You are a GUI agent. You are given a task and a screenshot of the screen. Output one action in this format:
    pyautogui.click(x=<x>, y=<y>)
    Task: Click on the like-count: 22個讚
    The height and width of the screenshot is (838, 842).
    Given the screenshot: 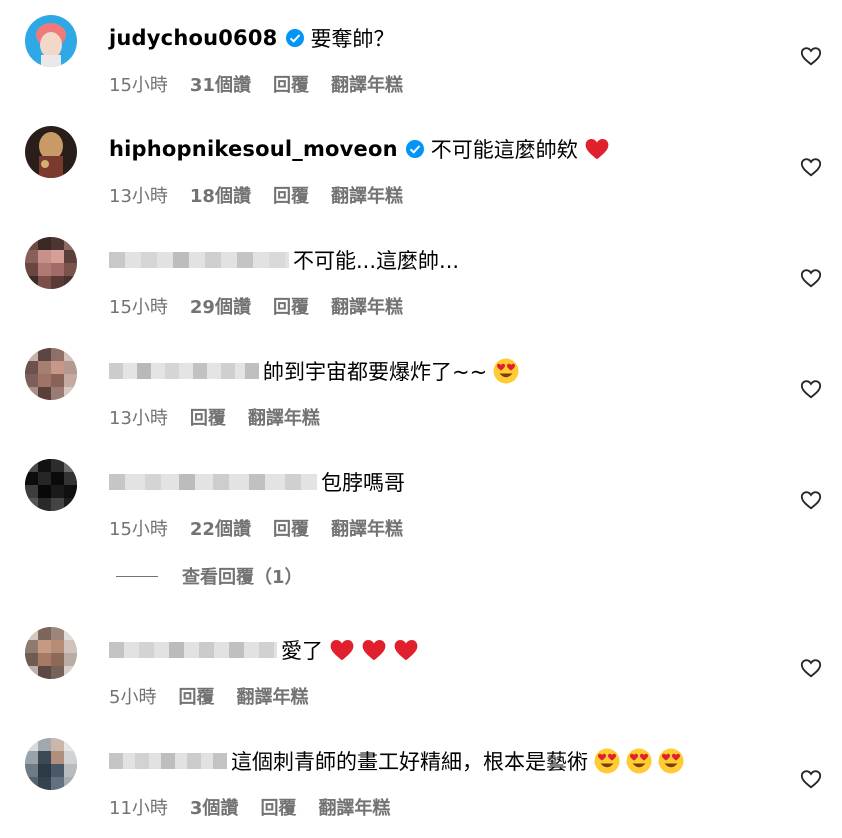 What is the action you would take?
    pyautogui.click(x=220, y=528)
    